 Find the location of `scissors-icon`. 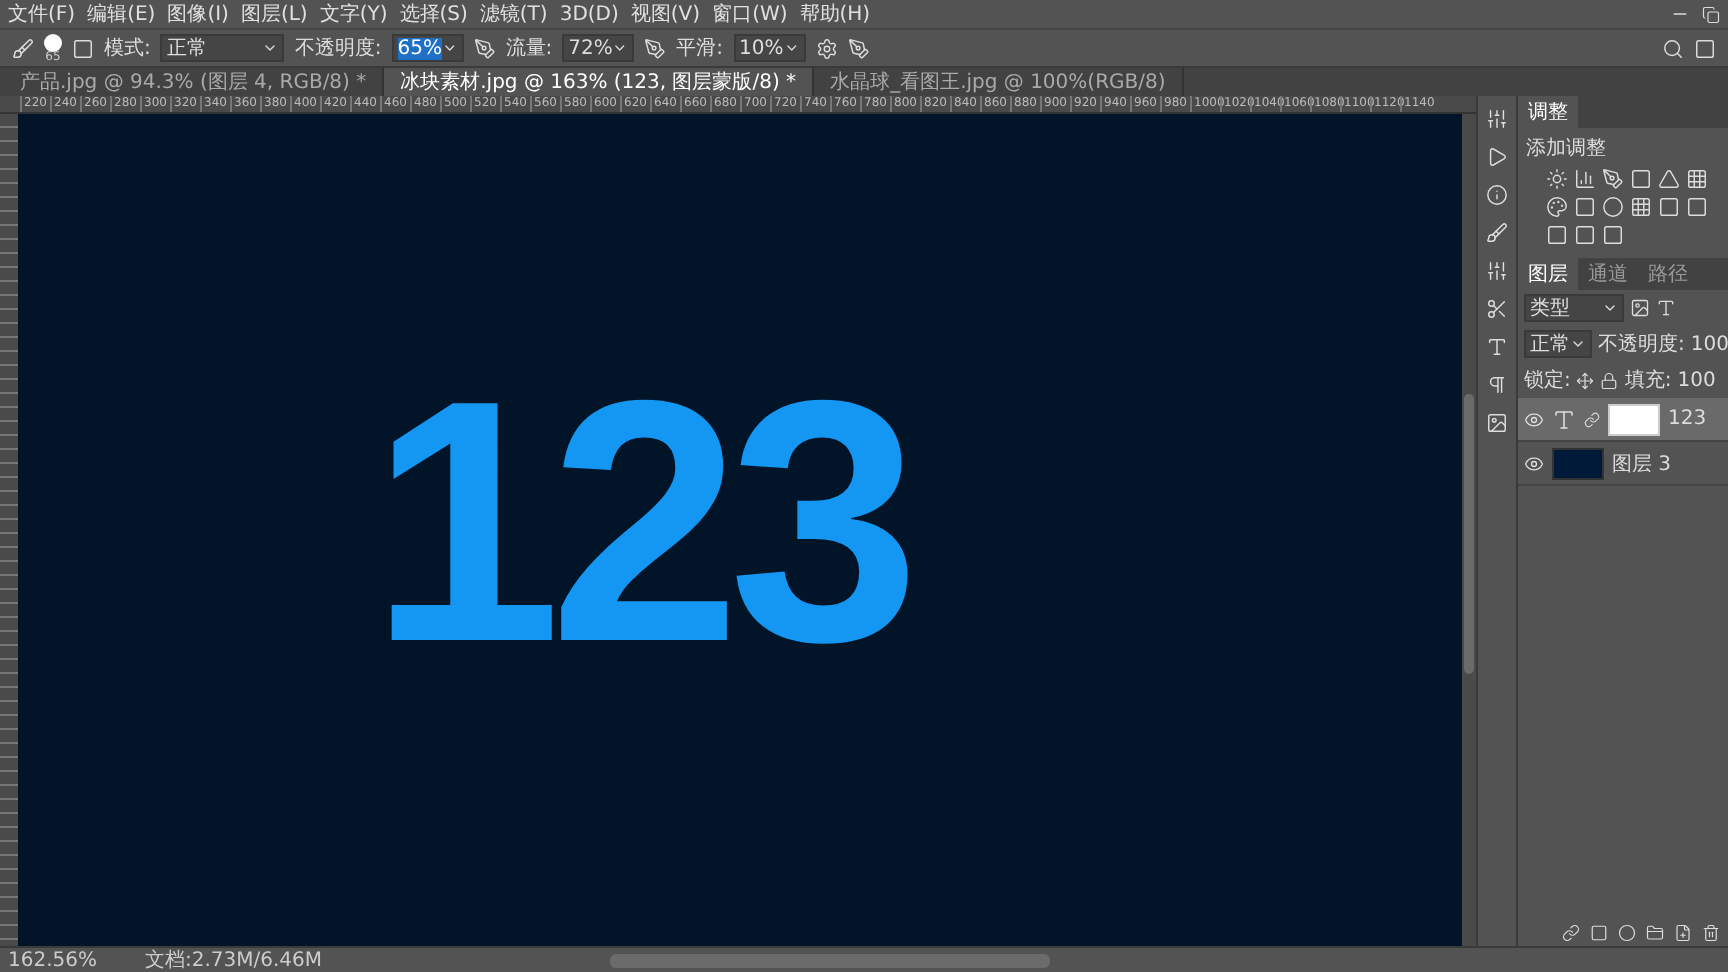

scissors-icon is located at coordinates (1497, 309).